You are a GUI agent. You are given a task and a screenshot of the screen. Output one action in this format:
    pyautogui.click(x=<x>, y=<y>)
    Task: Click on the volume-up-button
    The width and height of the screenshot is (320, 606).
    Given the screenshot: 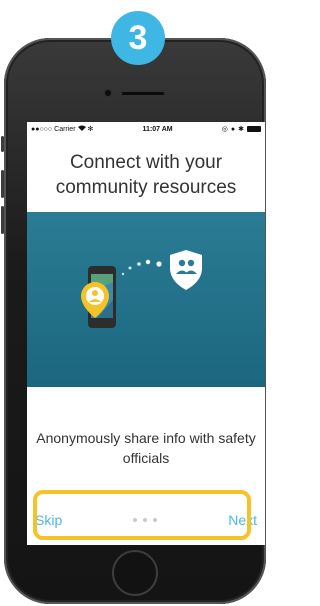 What is the action you would take?
    pyautogui.click(x=2, y=184)
    